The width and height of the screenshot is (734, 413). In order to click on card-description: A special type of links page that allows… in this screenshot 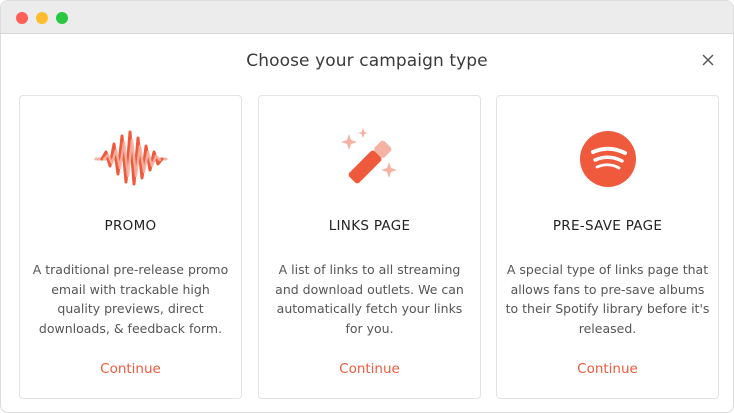, I will do `click(607, 299)`.